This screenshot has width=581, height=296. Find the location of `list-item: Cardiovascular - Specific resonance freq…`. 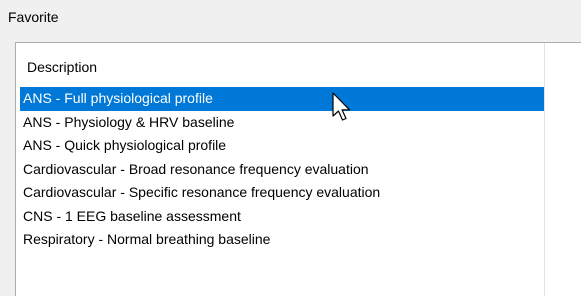

list-item: Cardiovascular - Specific resonance freq… is located at coordinates (282, 193).